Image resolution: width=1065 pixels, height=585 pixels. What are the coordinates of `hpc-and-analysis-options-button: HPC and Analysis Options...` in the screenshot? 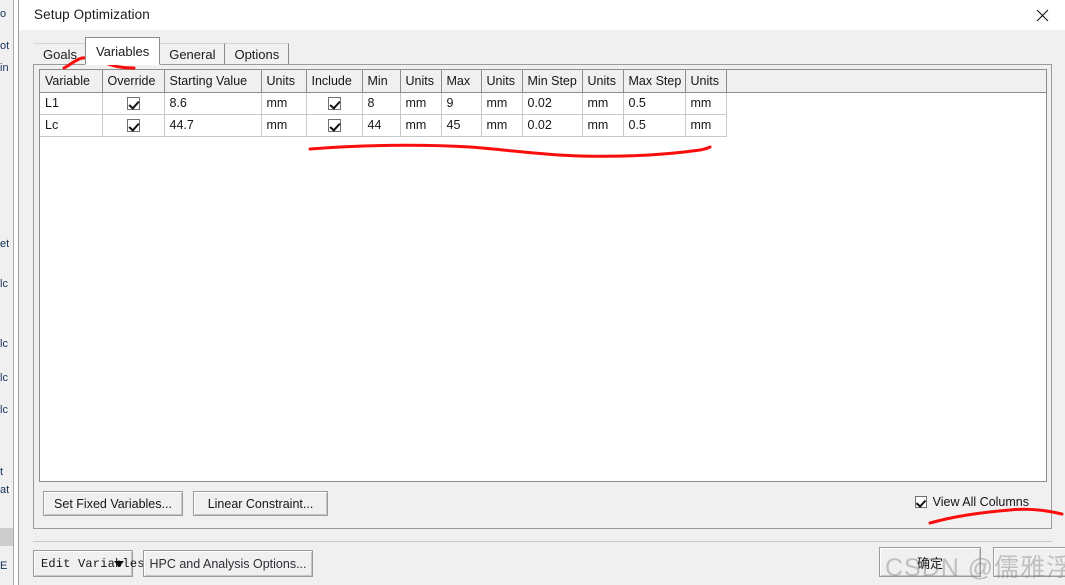 It's located at (228, 563).